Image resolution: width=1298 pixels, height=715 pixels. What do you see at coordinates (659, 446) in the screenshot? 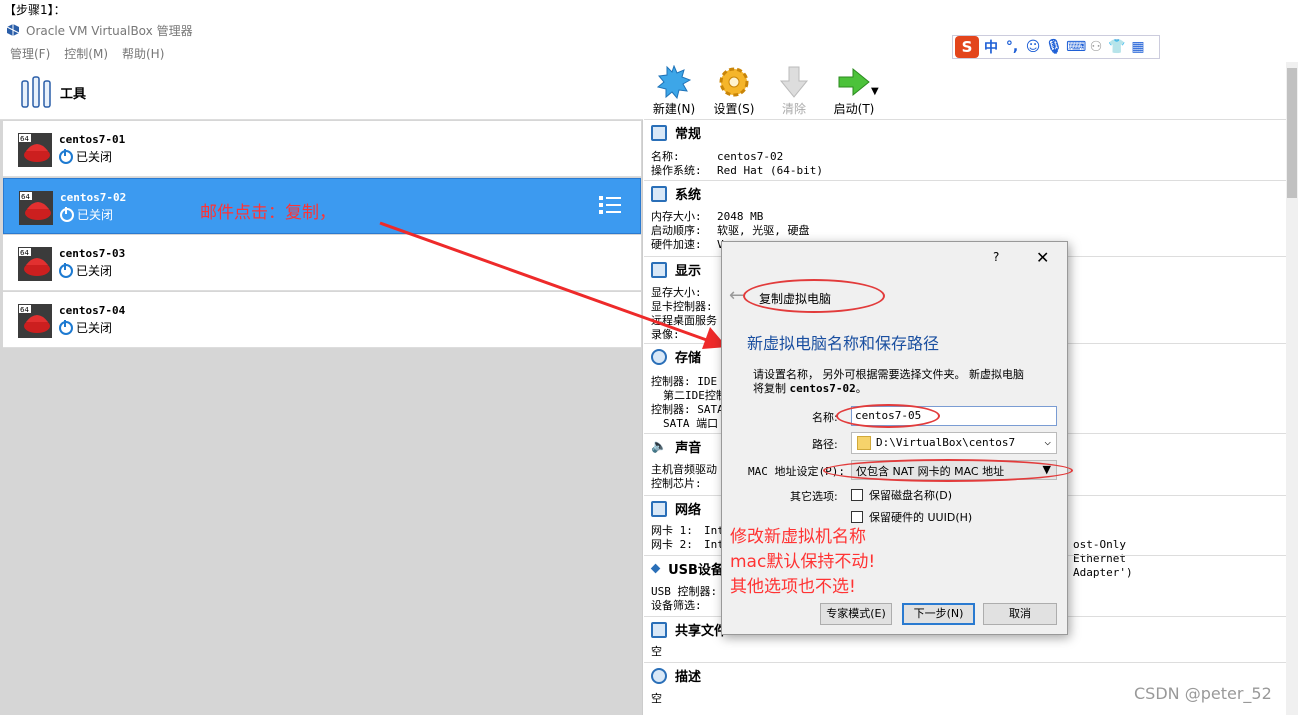
I see `speaker-icon: 🔈` at bounding box center [659, 446].